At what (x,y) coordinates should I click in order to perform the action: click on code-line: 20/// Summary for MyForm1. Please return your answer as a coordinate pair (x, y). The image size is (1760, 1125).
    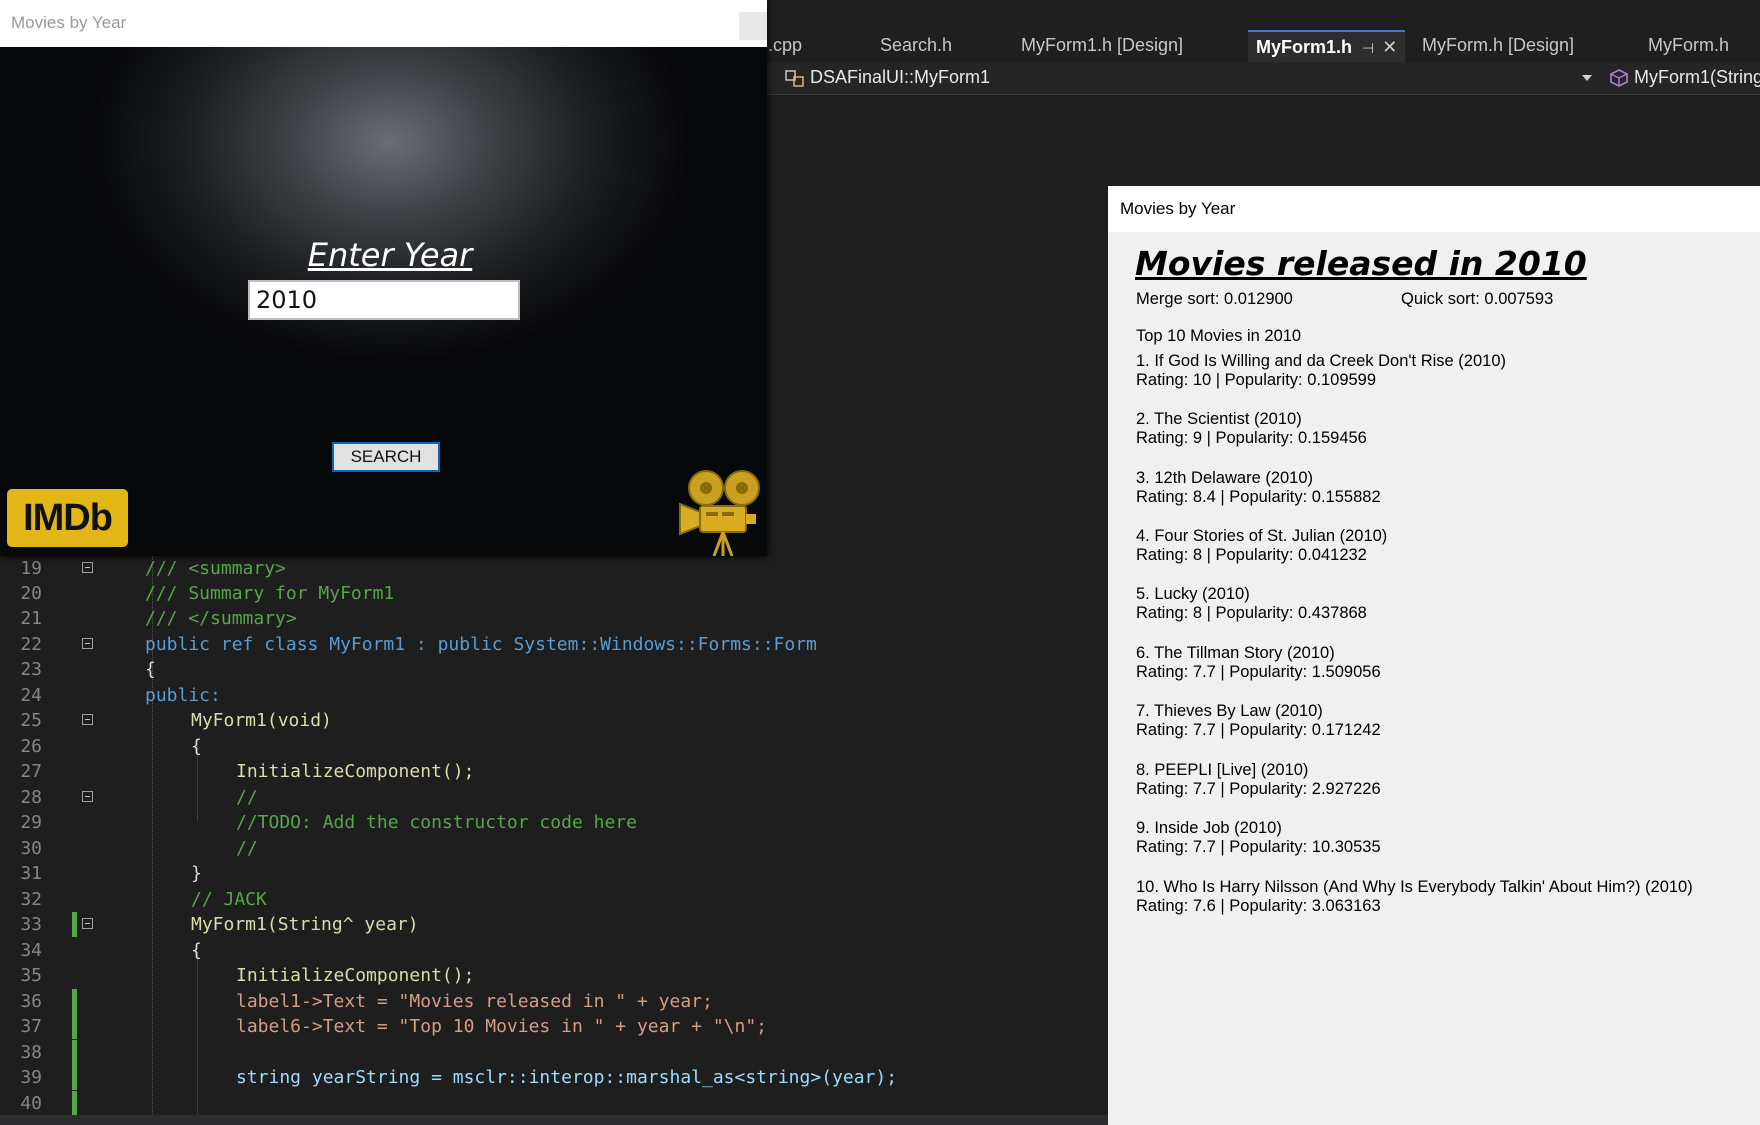
    Looking at the image, I should click on (207, 593).